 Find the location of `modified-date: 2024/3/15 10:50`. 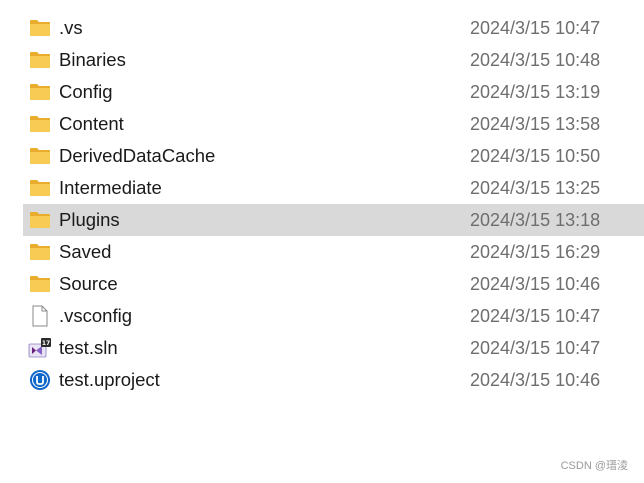

modified-date: 2024/3/15 10:50 is located at coordinates (535, 156).